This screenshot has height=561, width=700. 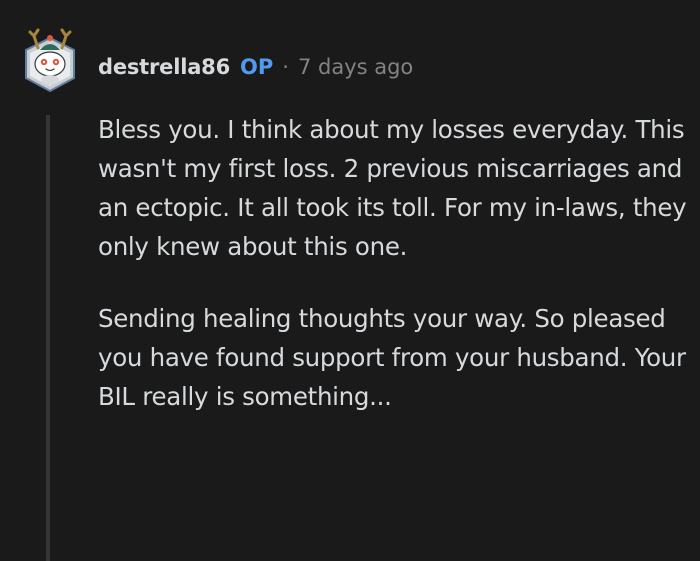 I want to click on comment-timestamp: 7 days ago, so click(x=355, y=67).